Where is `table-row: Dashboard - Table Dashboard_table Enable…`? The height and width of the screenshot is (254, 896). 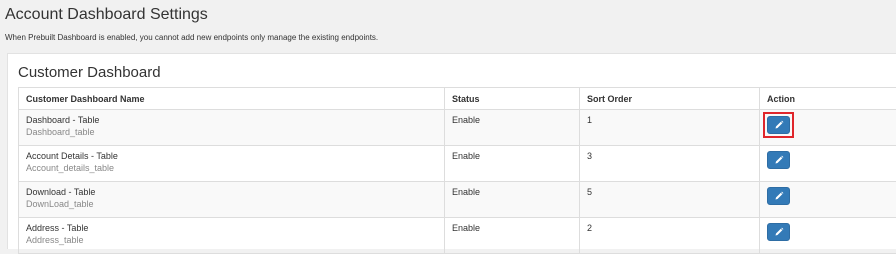 table-row: Dashboard - Table Dashboard_table Enable… is located at coordinates (457, 128).